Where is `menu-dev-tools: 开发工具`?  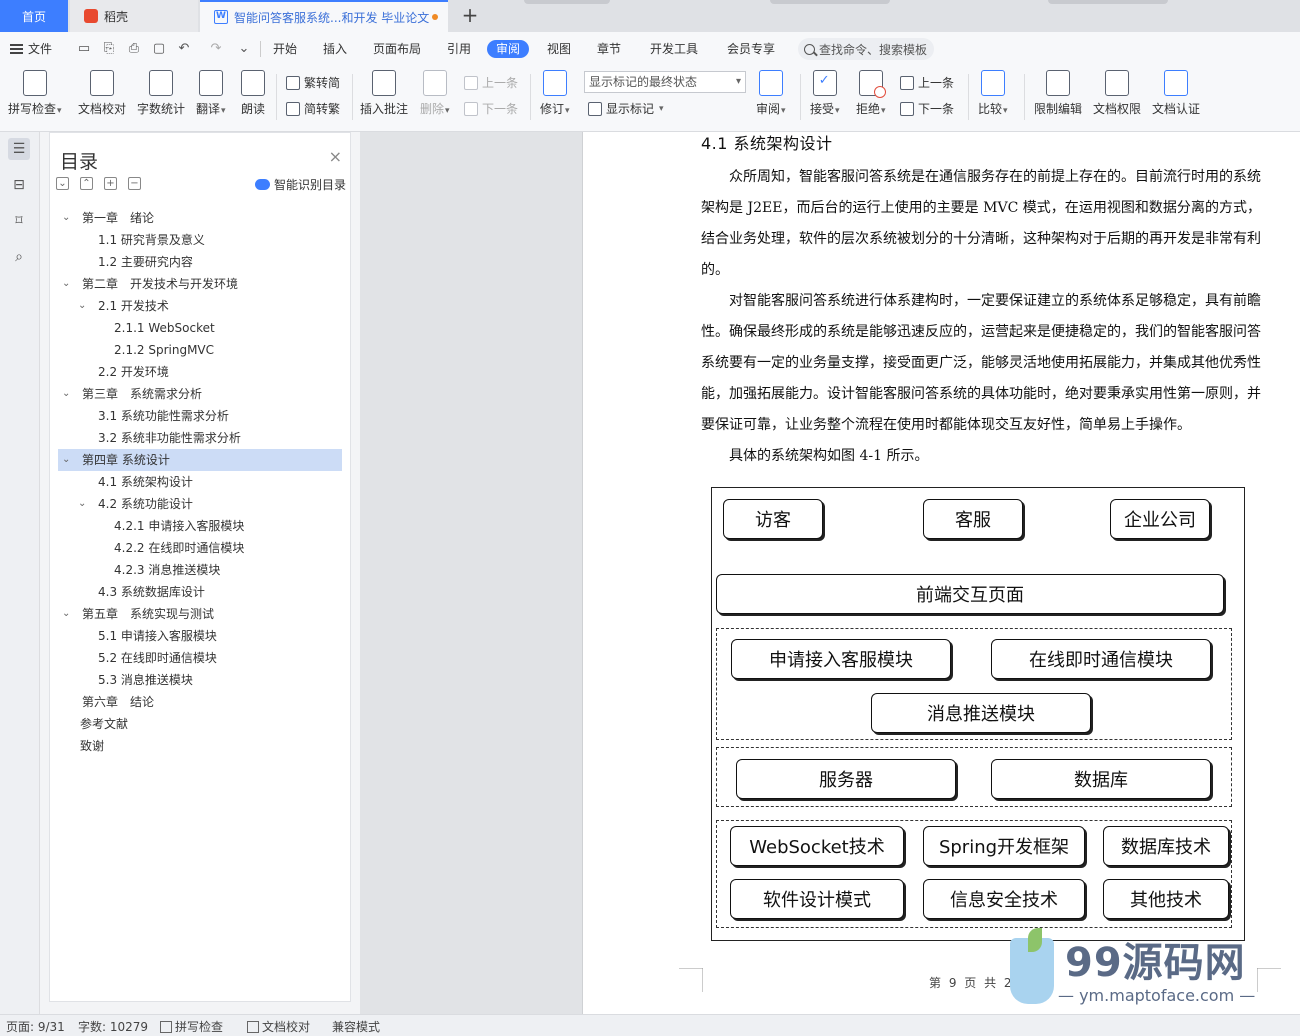 menu-dev-tools: 开发工具 is located at coordinates (674, 49).